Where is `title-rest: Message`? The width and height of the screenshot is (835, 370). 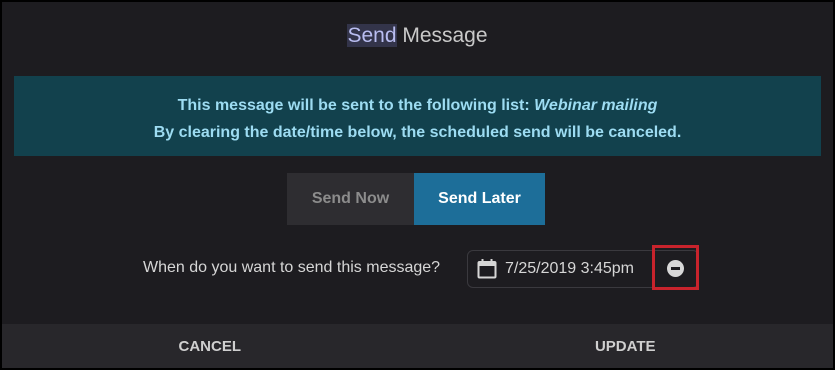 title-rest: Message is located at coordinates (442, 35).